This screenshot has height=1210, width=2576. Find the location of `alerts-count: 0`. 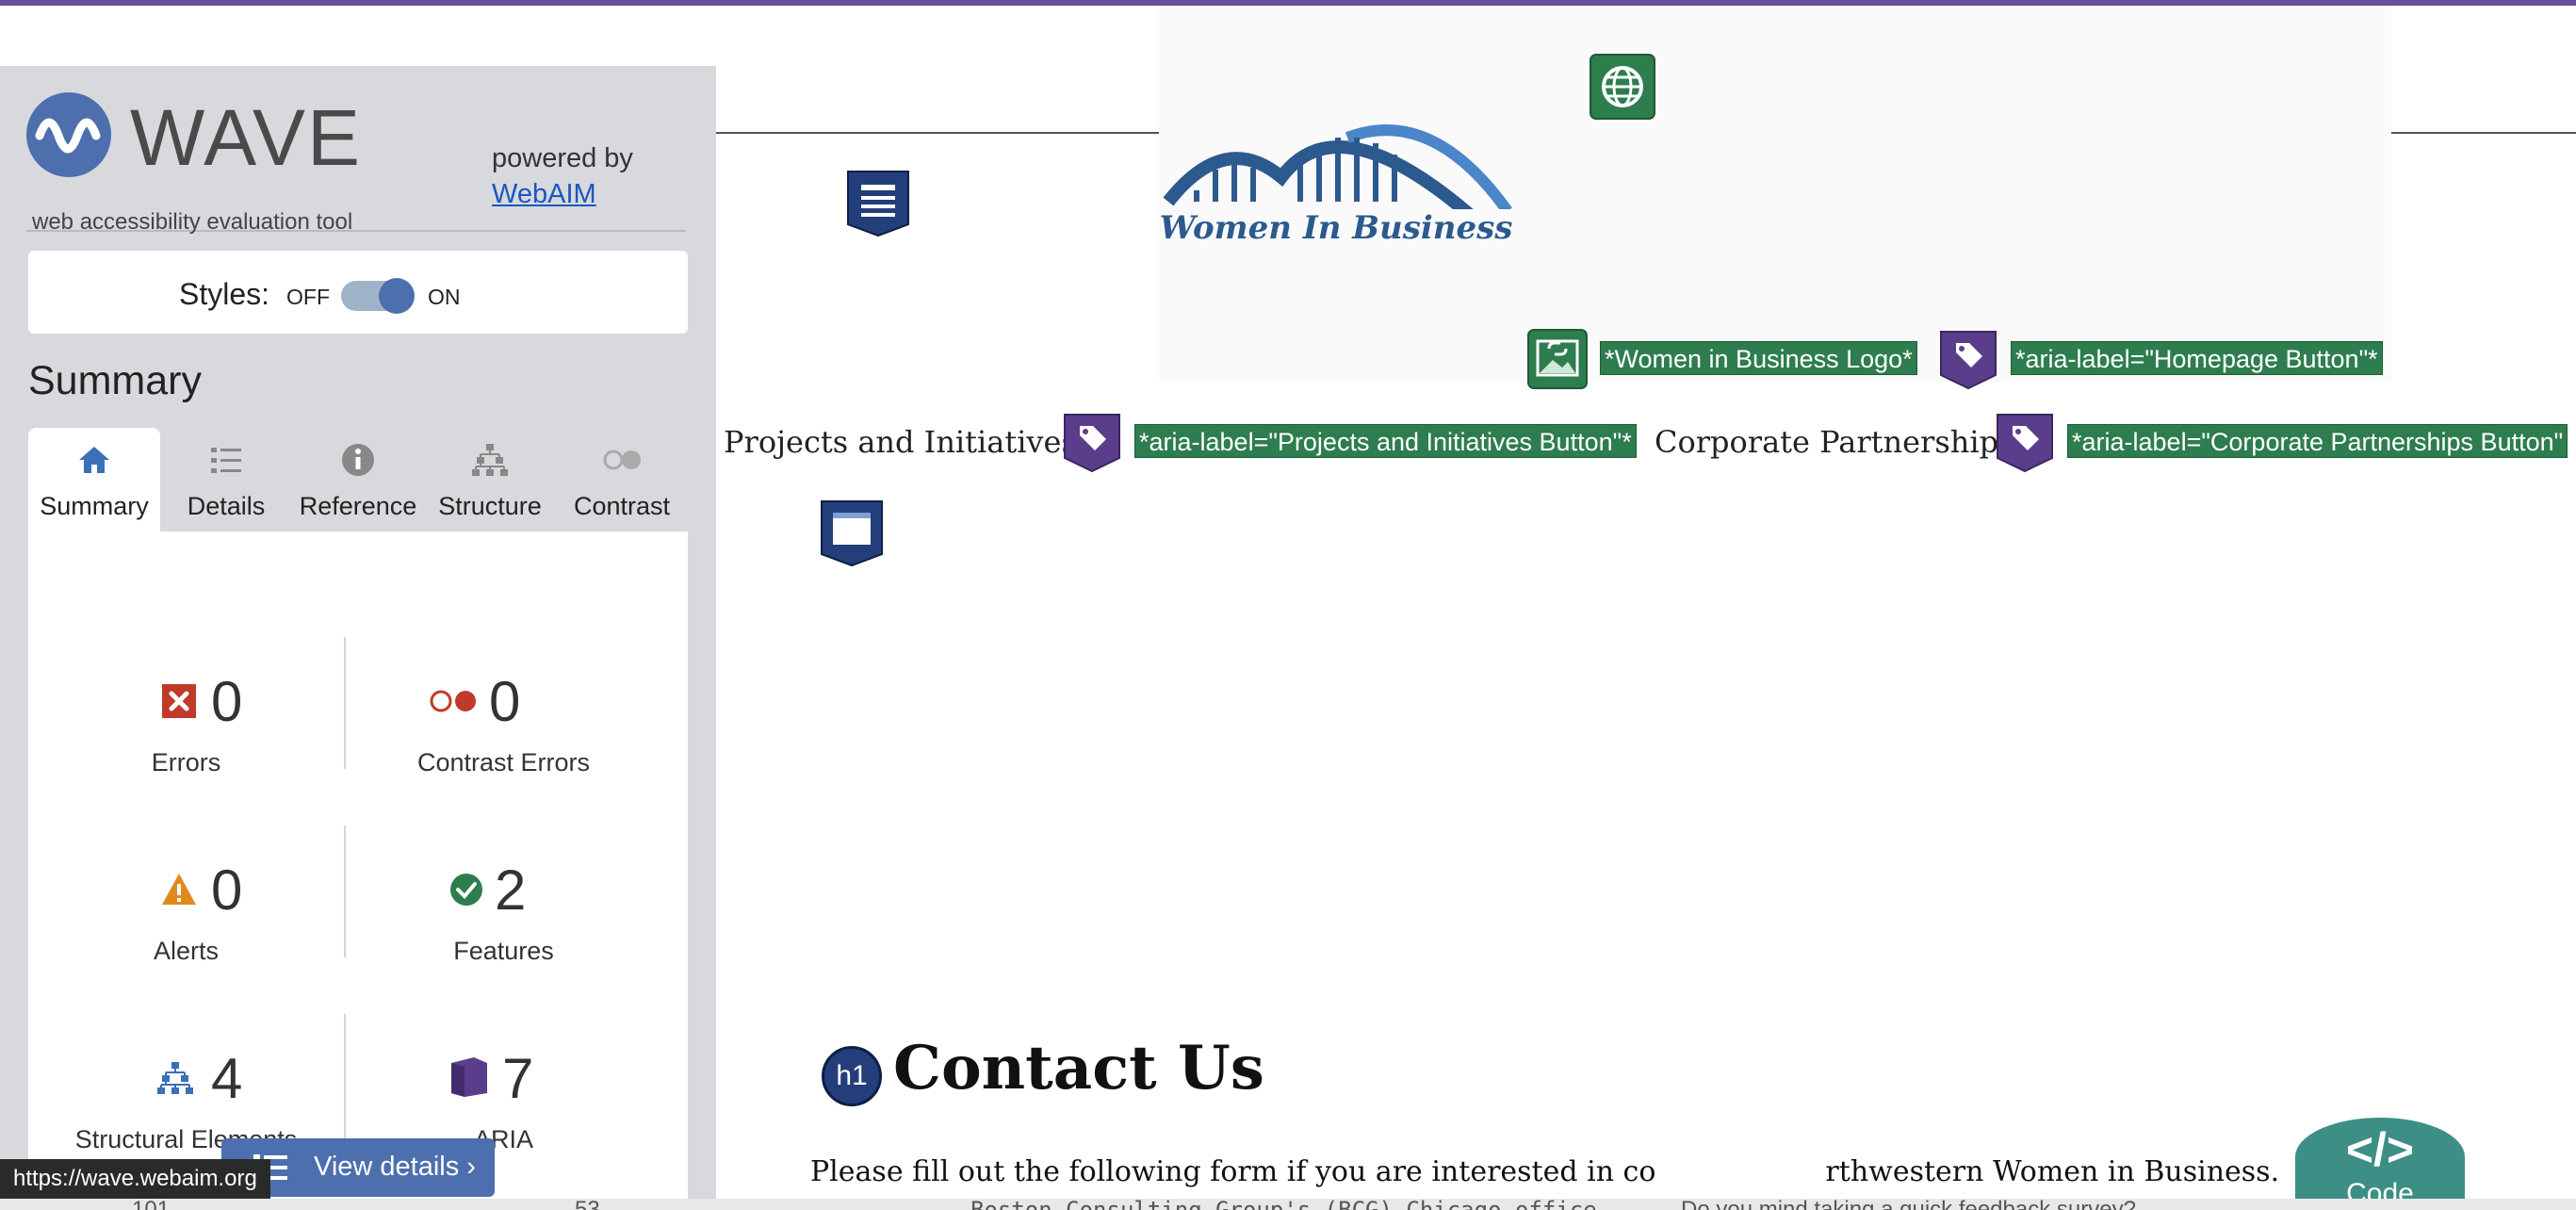

alerts-count: 0 is located at coordinates (227, 890).